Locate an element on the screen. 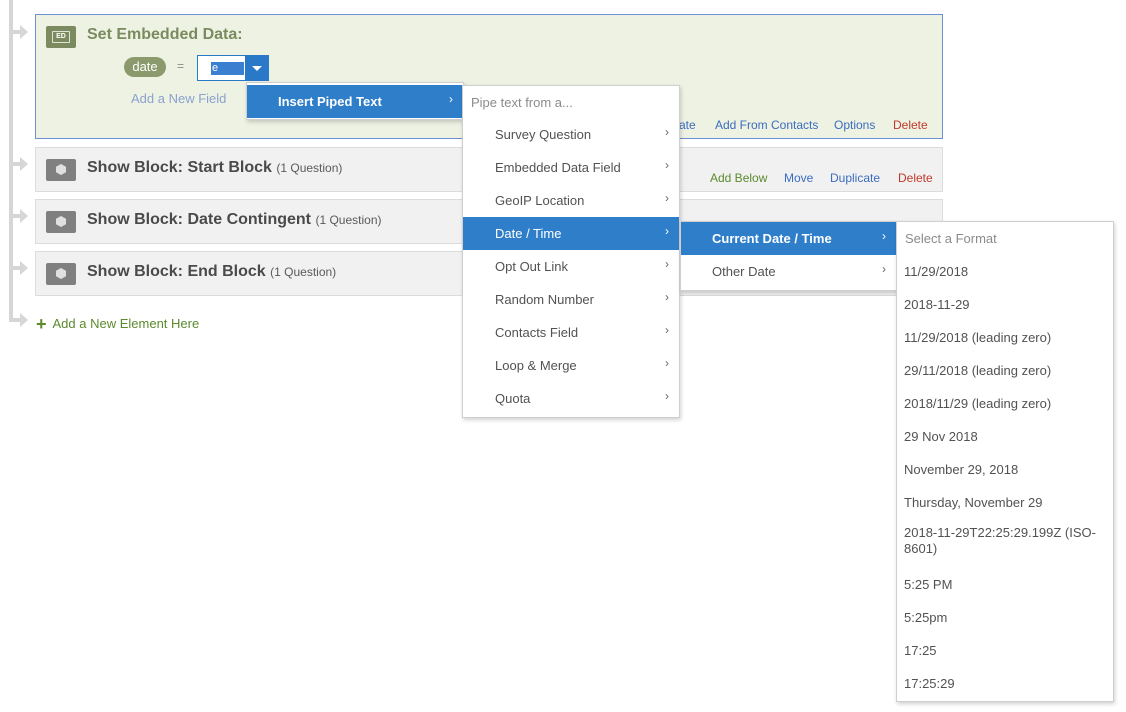 Image resolution: width=1126 pixels, height=712 pixels. plus-icon: + is located at coordinates (41, 324).